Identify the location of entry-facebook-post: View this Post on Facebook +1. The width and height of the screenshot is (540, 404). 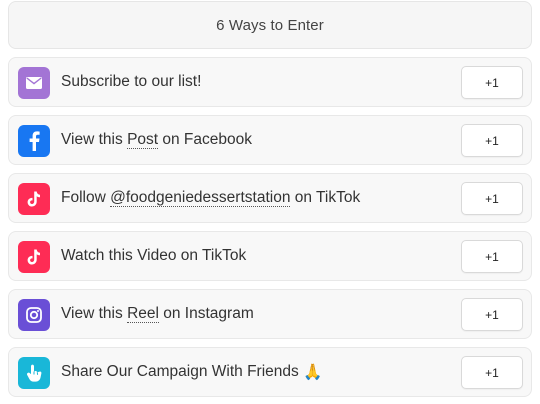
(270, 140).